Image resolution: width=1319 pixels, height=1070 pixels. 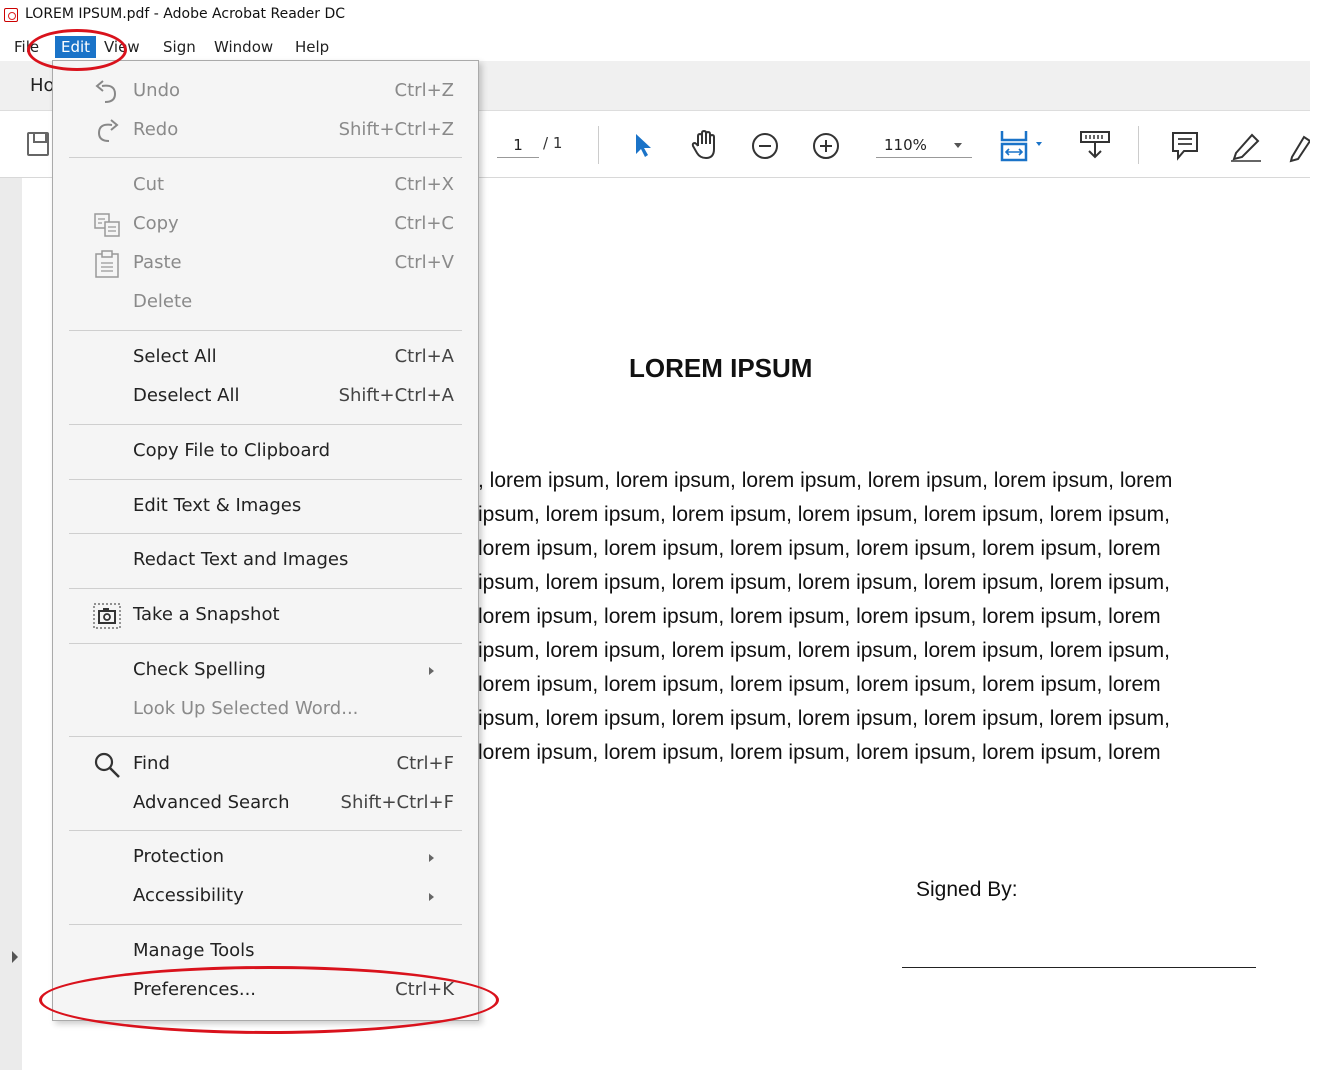 What do you see at coordinates (1079, 967) in the screenshot?
I see `signature-line` at bounding box center [1079, 967].